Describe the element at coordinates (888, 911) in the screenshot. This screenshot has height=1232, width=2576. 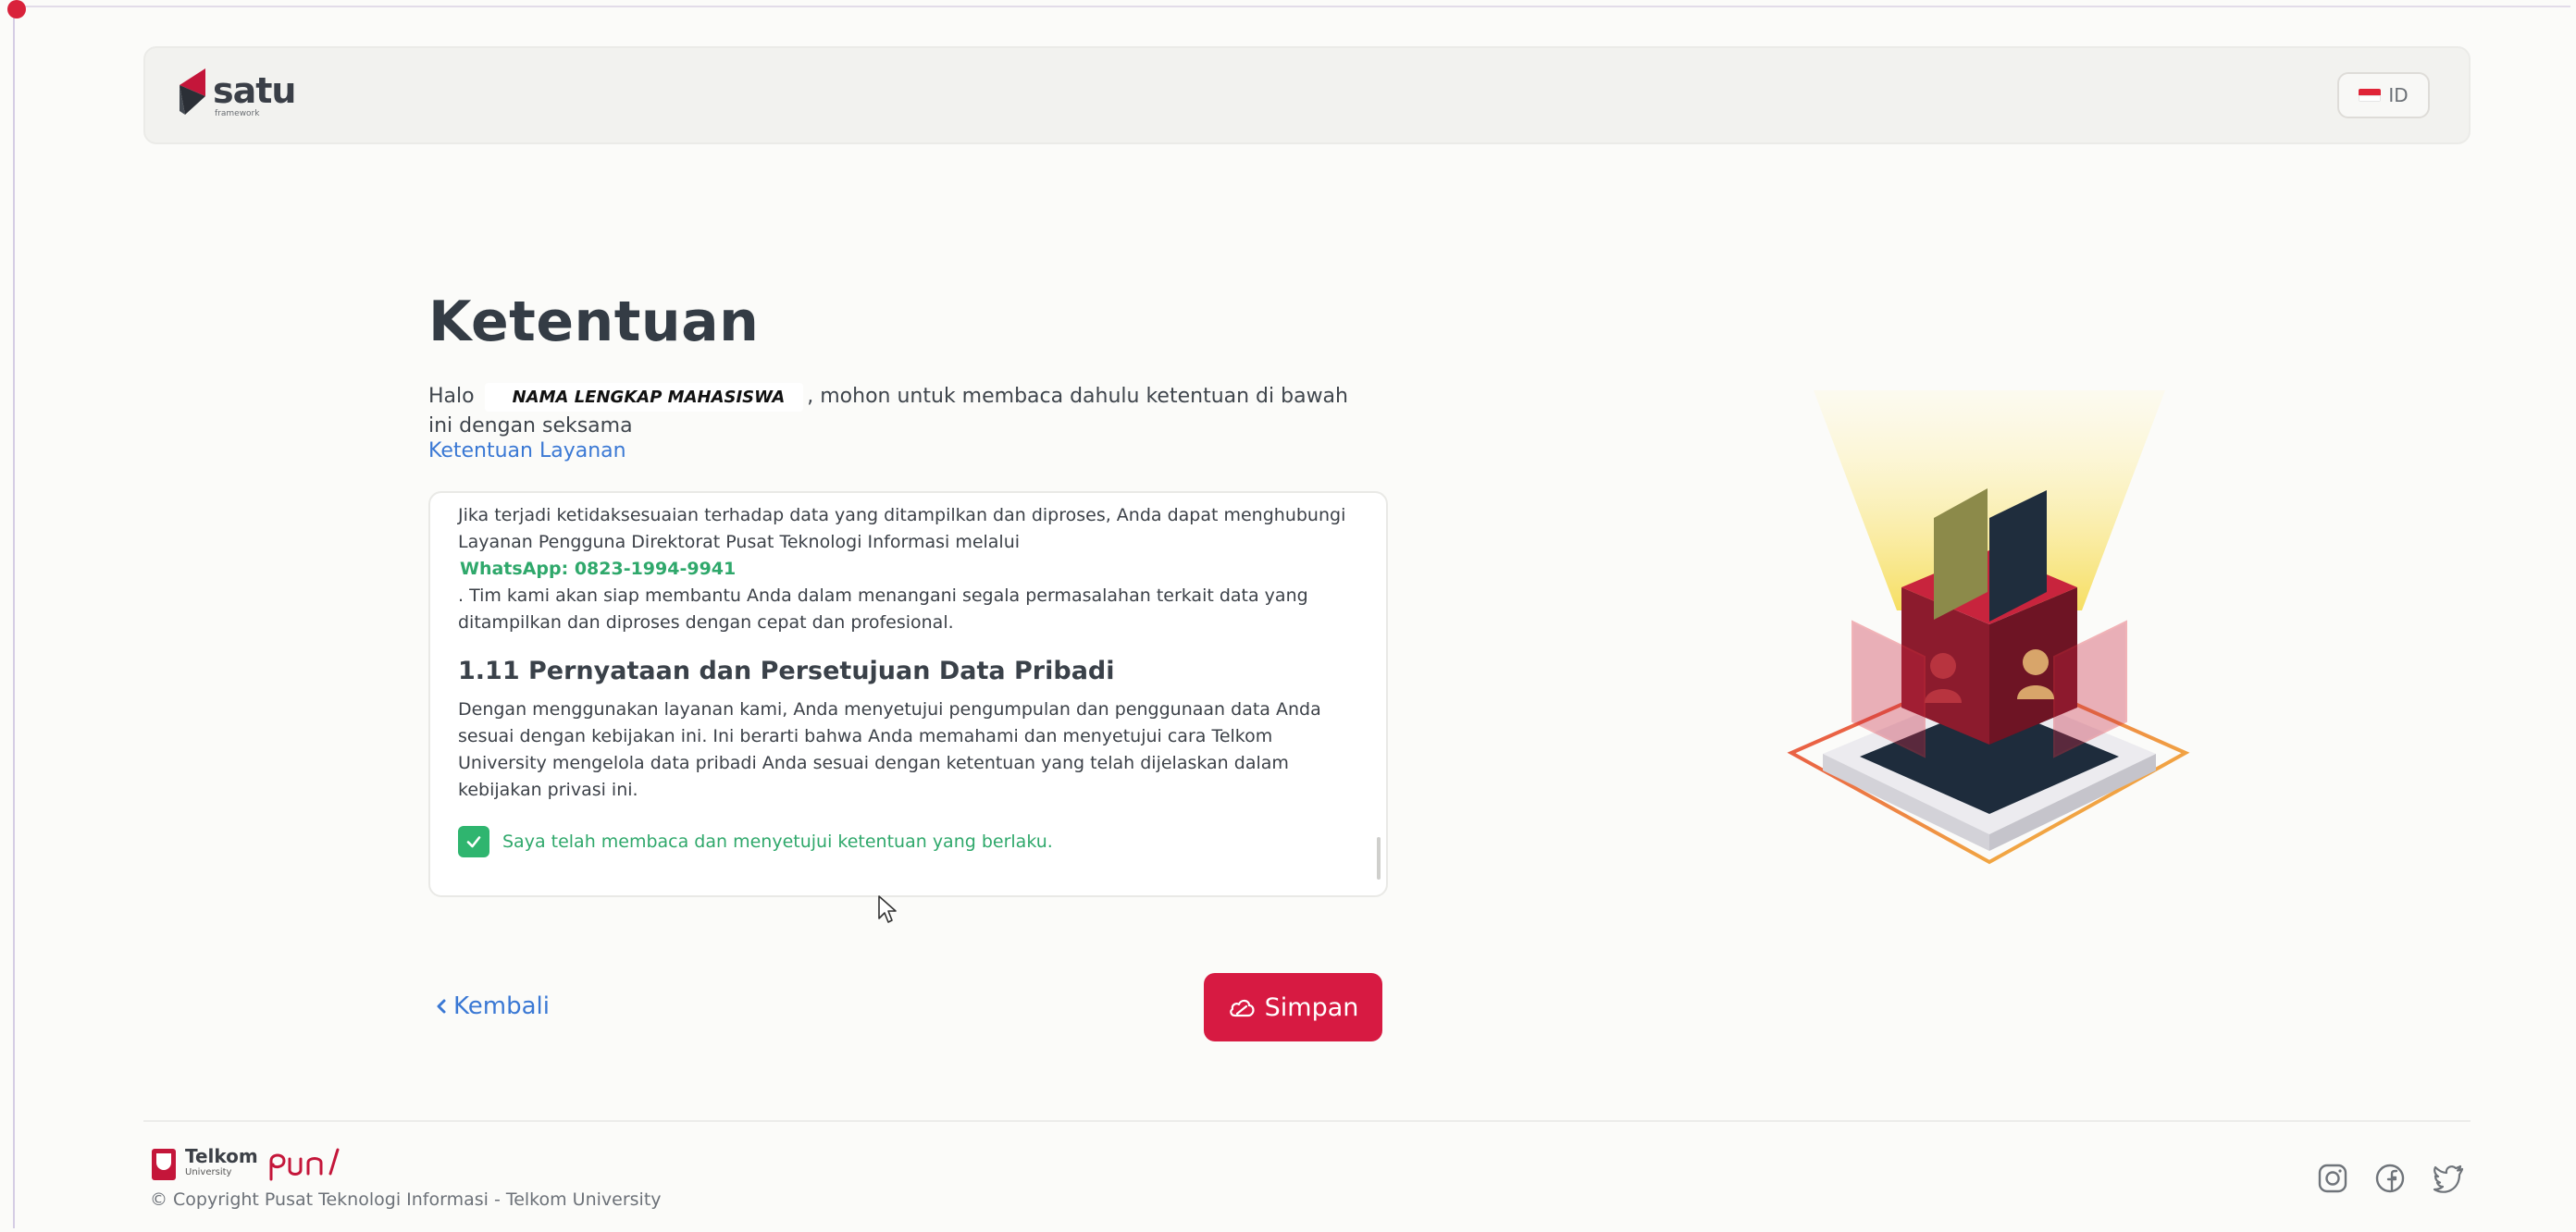
I see `mouse-cursor-icon` at that location.